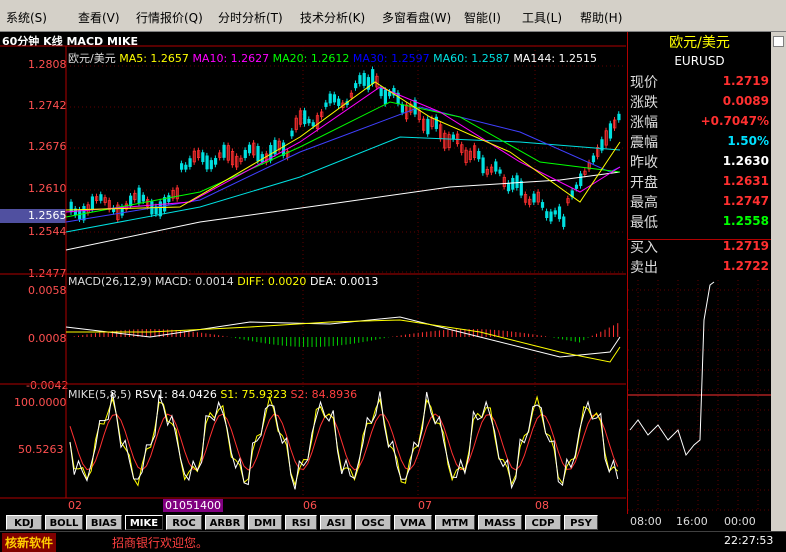  What do you see at coordinates (29, 542) in the screenshot?
I see `app-logo: 核新软件` at bounding box center [29, 542].